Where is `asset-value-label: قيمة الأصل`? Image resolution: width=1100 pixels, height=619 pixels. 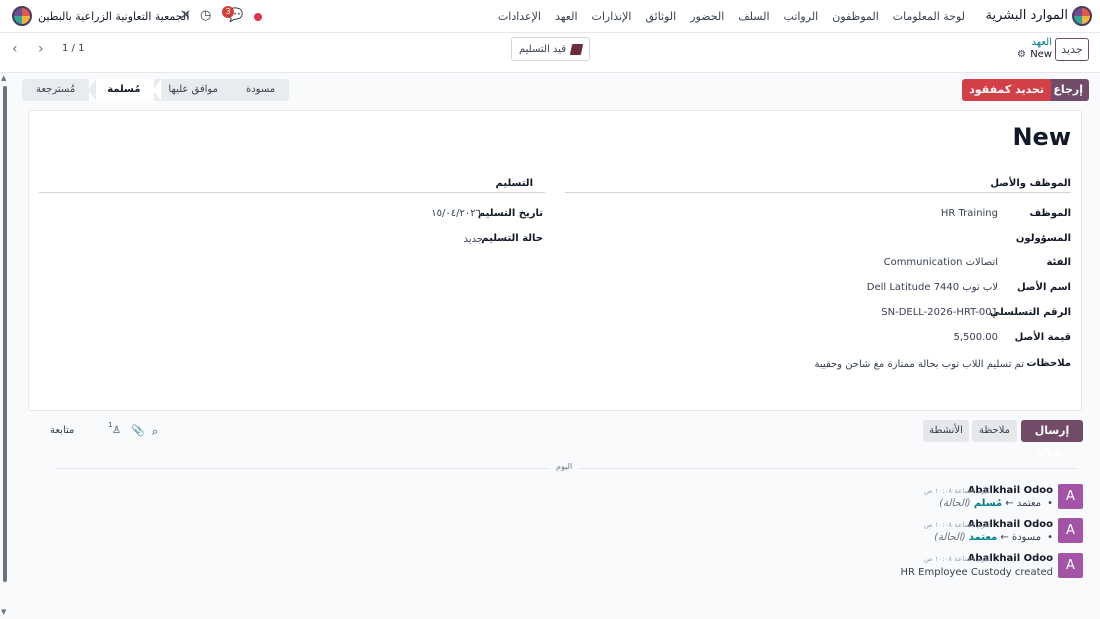
asset-value-label: قيمة الأصل is located at coordinates (1042, 337).